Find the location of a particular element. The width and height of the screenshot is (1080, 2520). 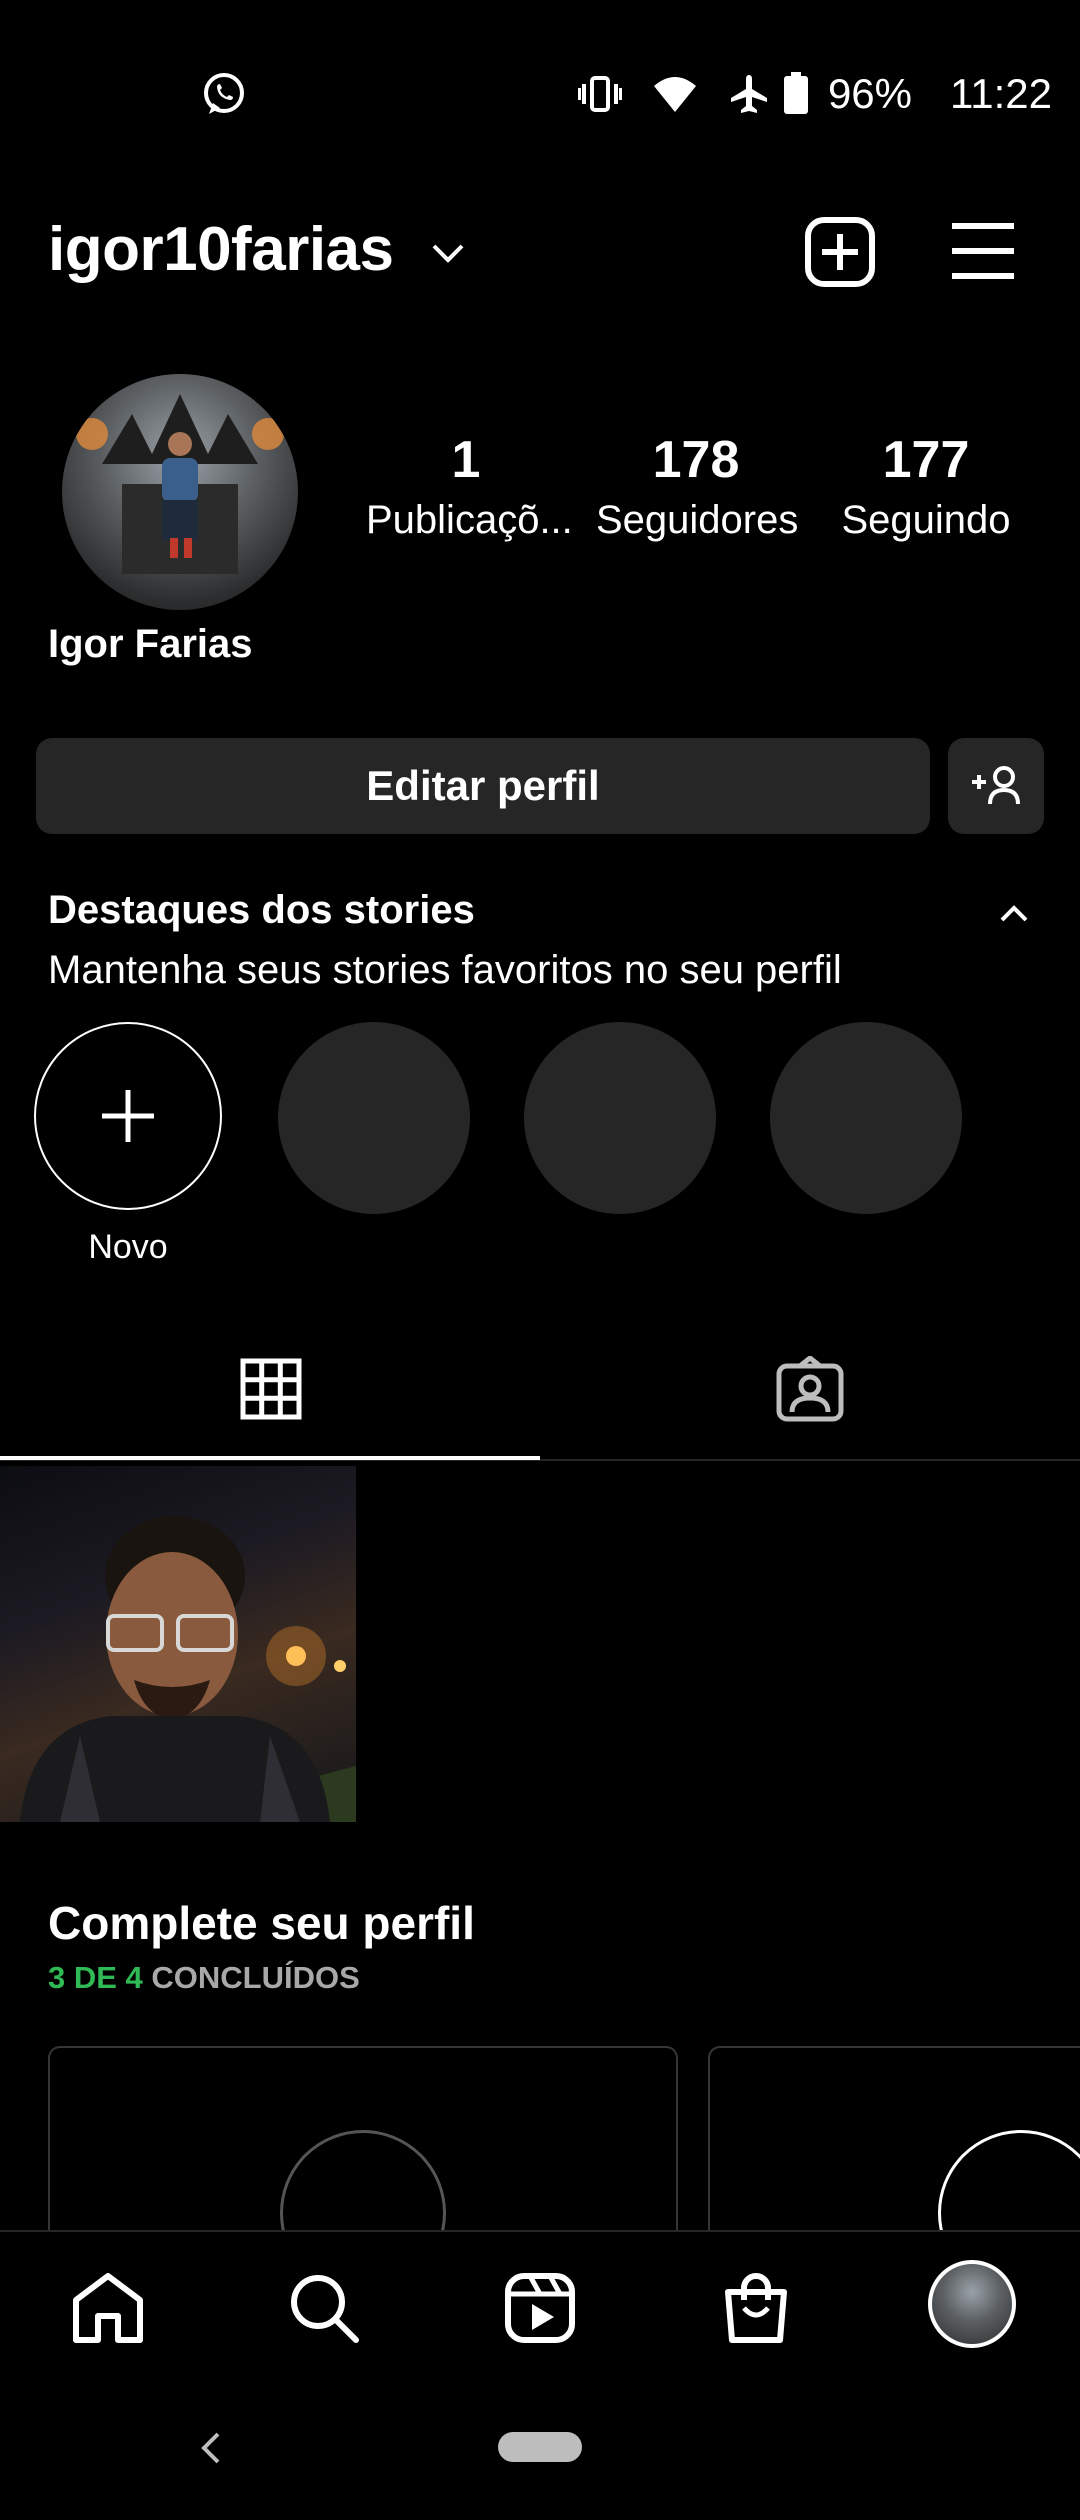

add-person-icon is located at coordinates (996, 785).